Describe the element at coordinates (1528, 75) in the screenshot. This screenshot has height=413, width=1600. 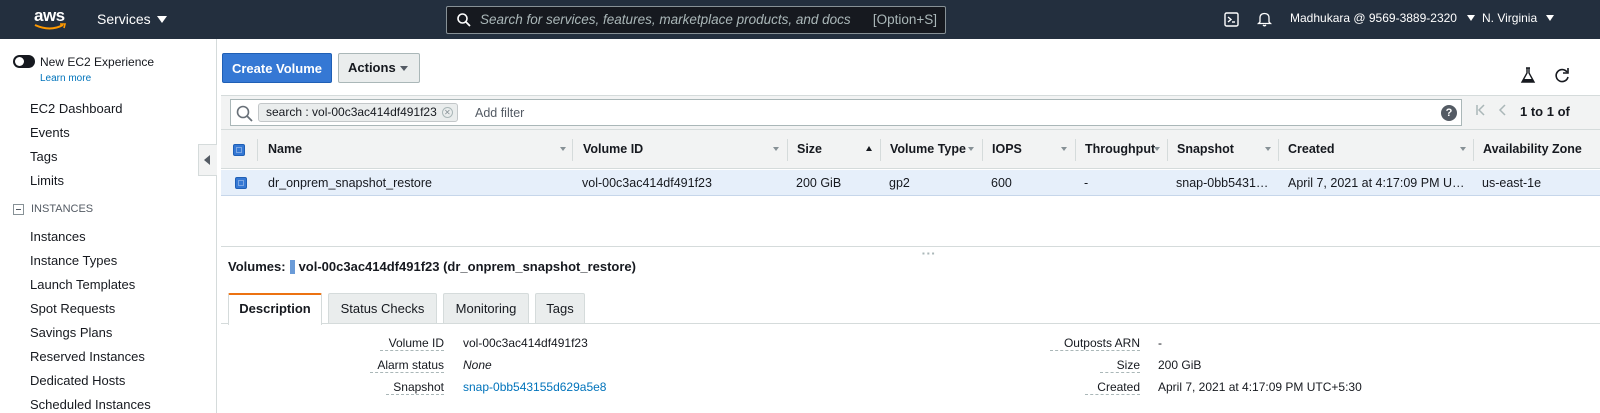
I see `flask-icon` at that location.